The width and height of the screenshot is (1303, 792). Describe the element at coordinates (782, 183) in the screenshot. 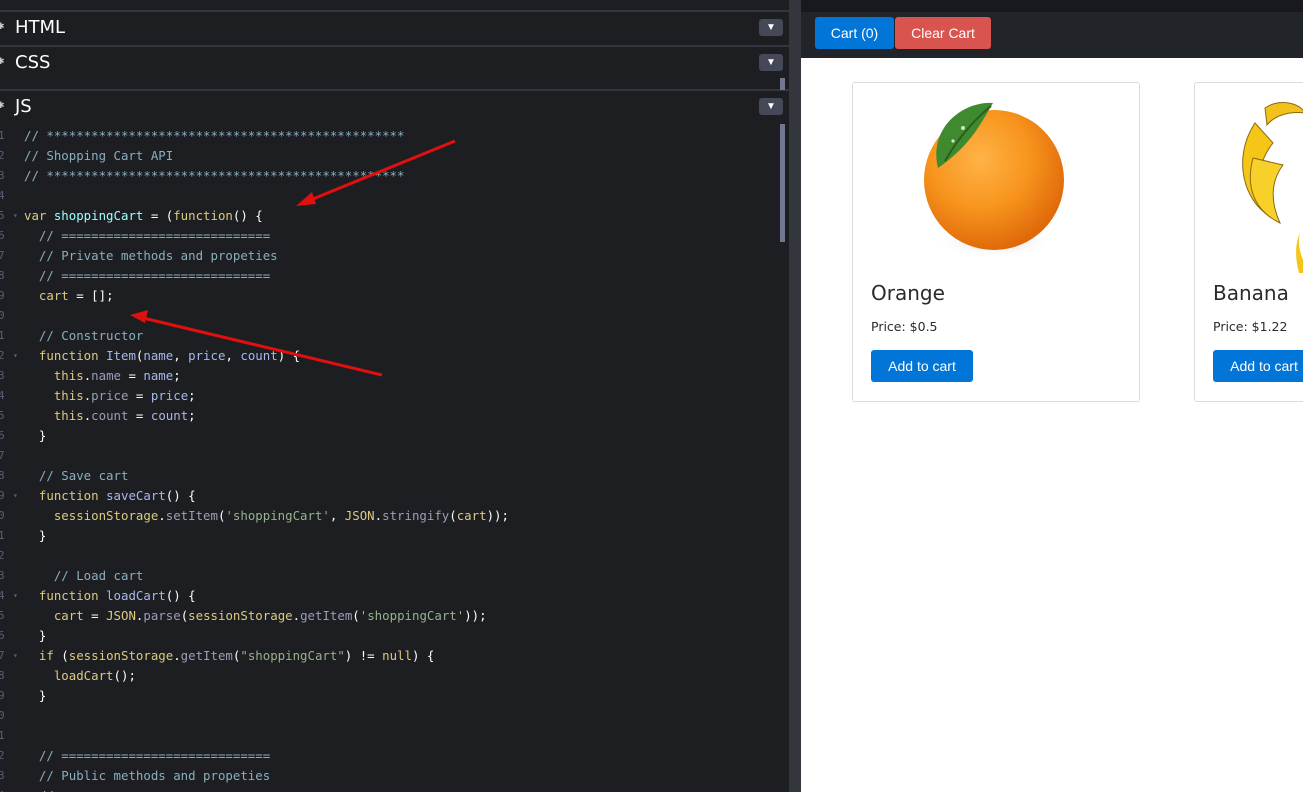

I see `js-scrollbar-thumb` at that location.